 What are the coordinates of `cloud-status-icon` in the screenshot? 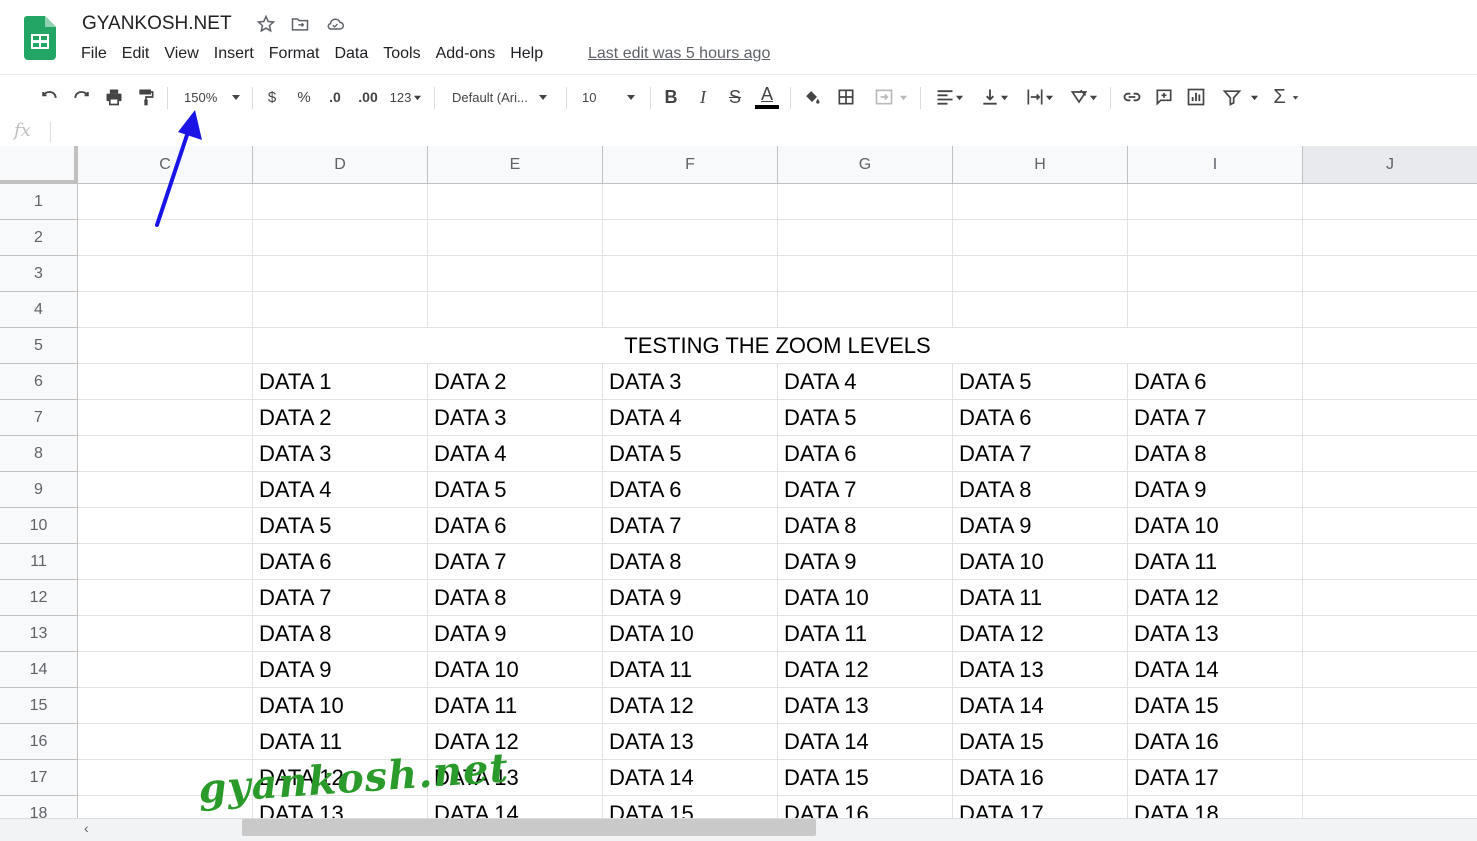 It's located at (335, 24).